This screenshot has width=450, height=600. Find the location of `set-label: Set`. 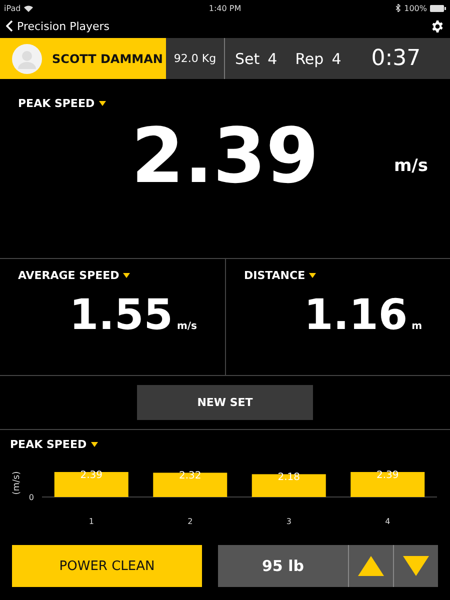

set-label: Set is located at coordinates (247, 59).